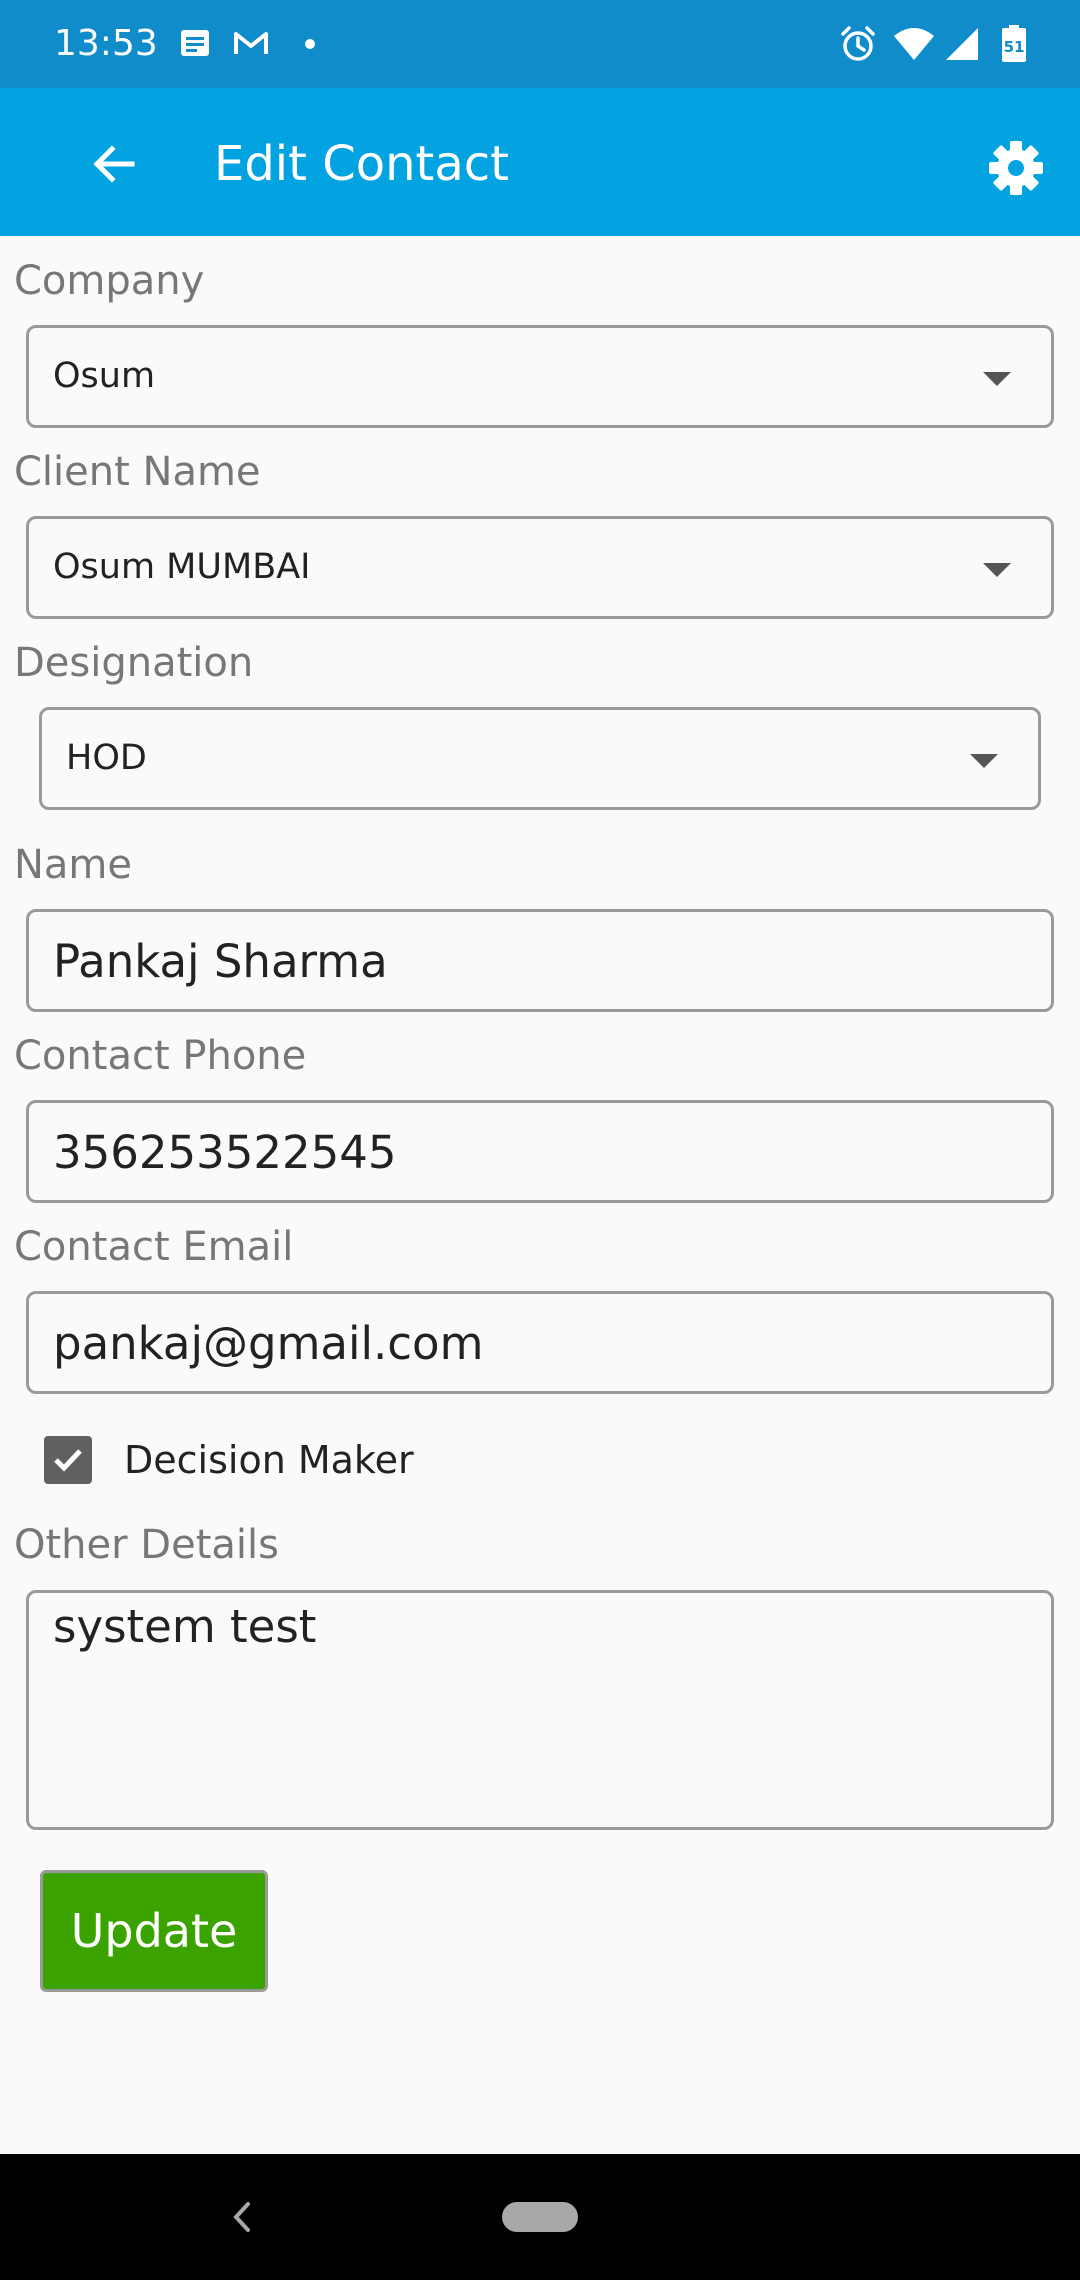 The height and width of the screenshot is (2280, 1080). I want to click on company-select: Osum, so click(540, 376).